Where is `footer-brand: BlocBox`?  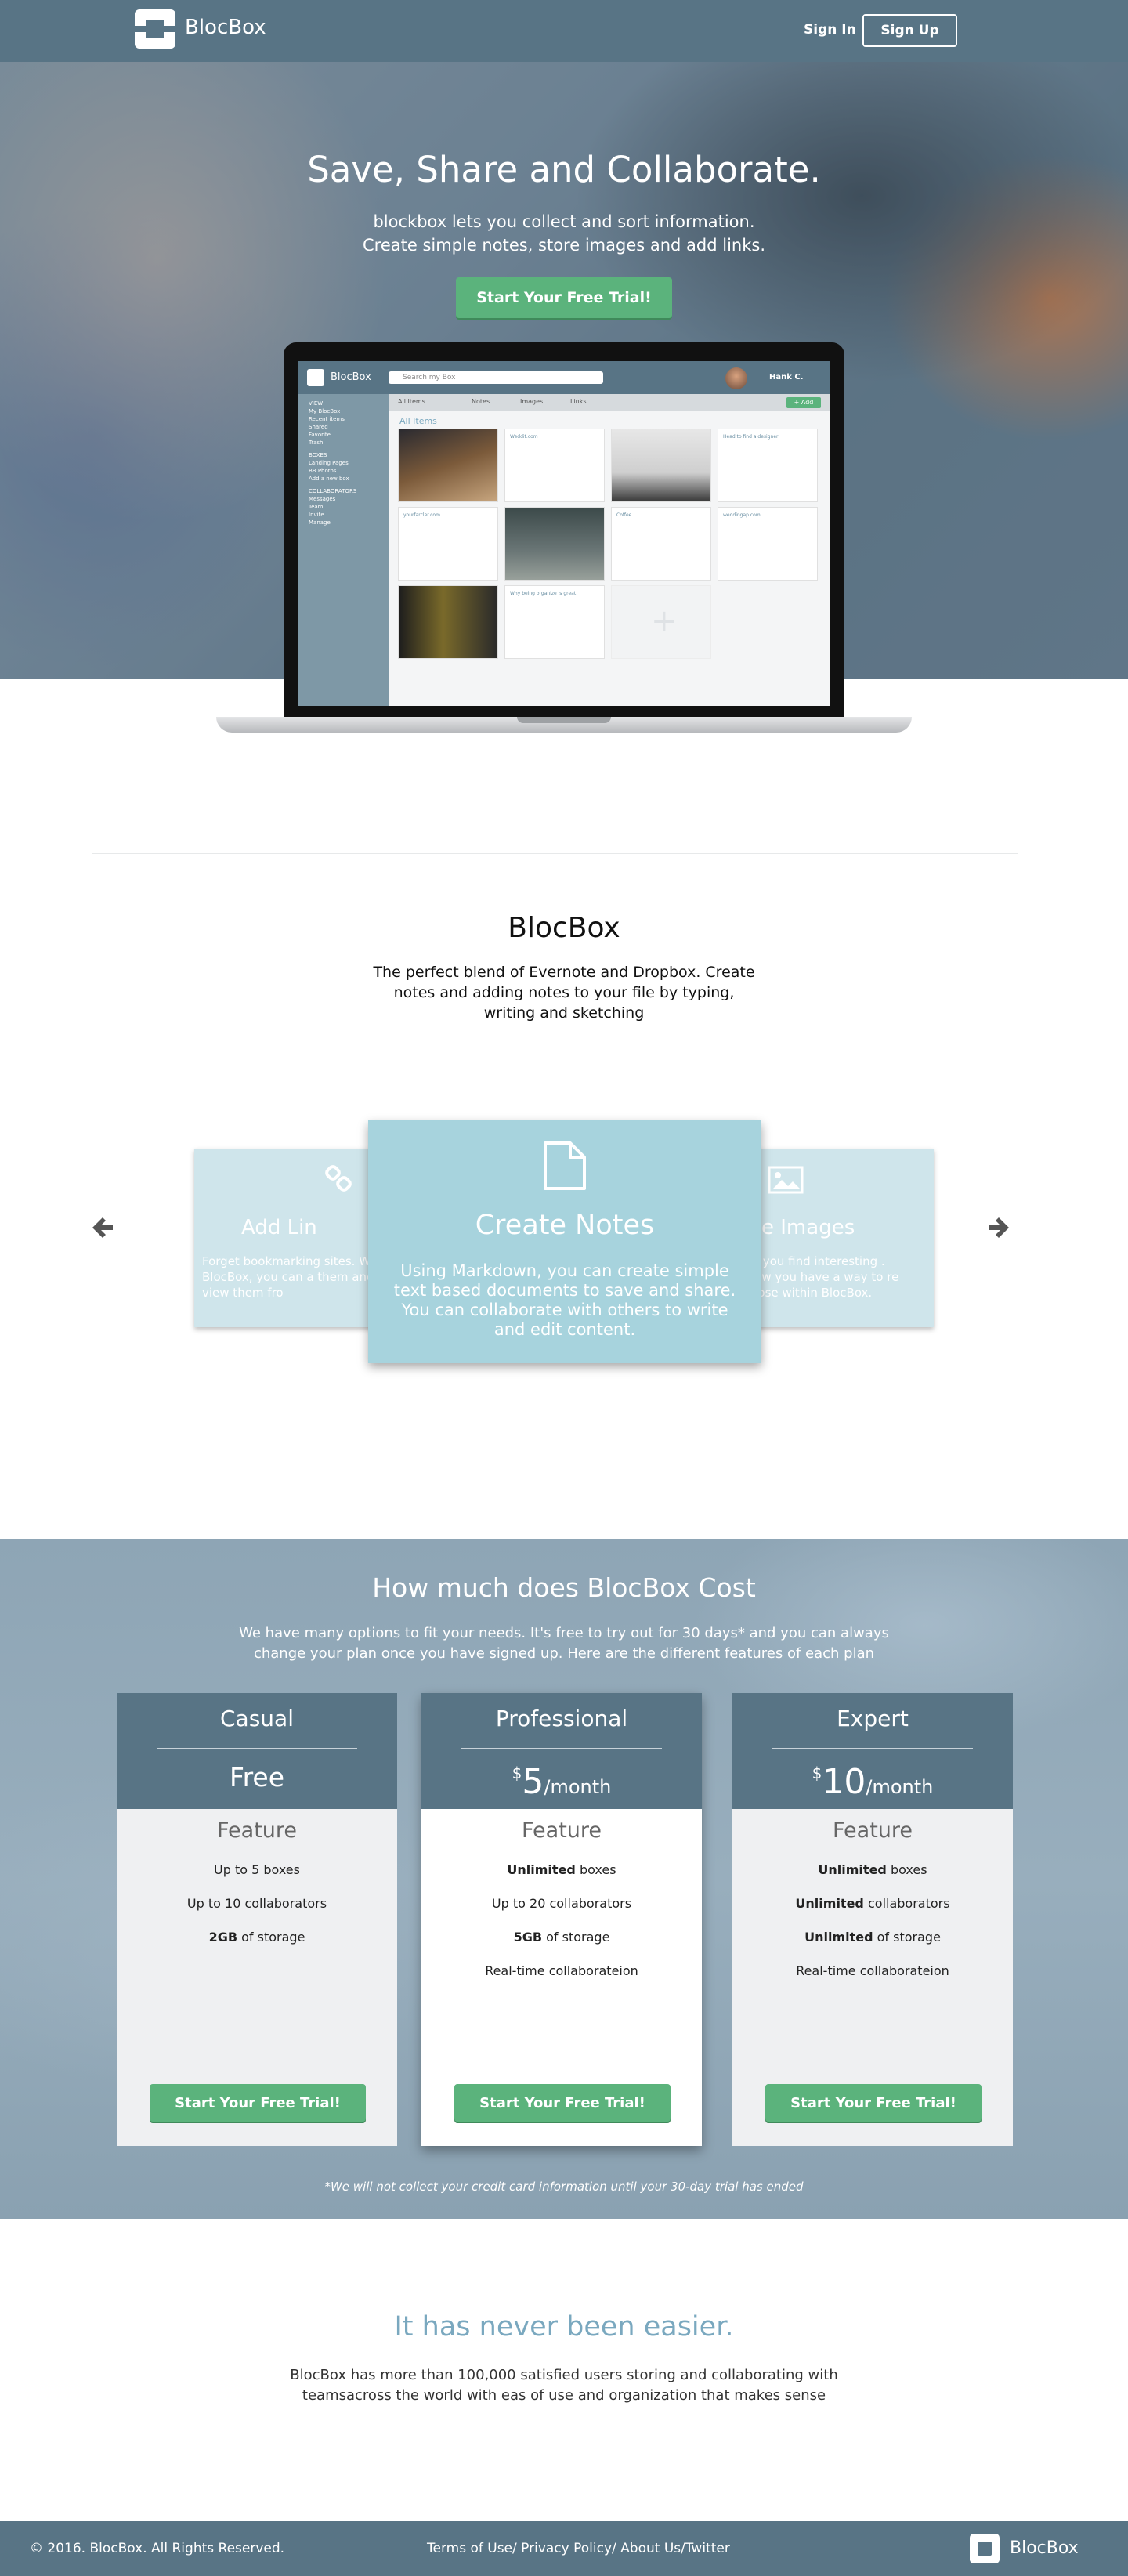 footer-brand: BlocBox is located at coordinates (1045, 2548).